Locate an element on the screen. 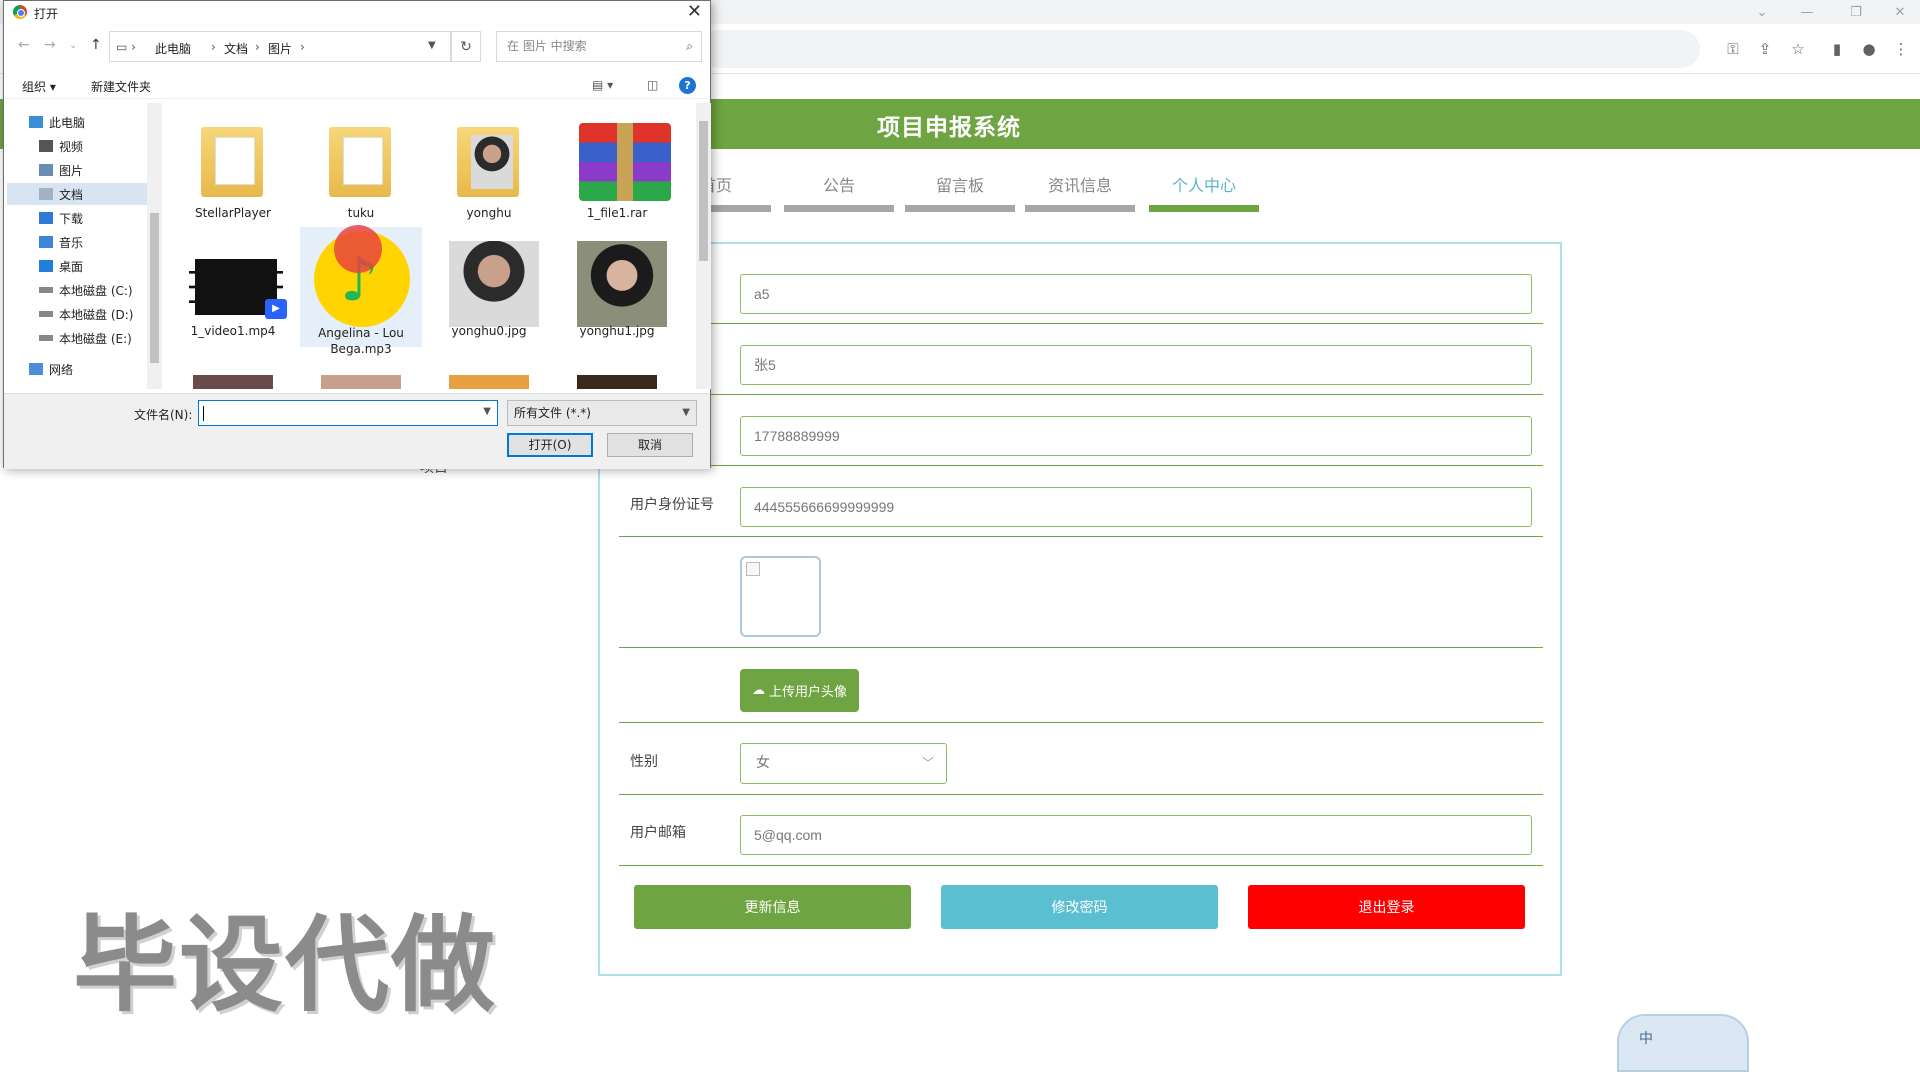 The image size is (1920, 1072). tree-item-this-pc: 此电脑 is located at coordinates (57, 122).